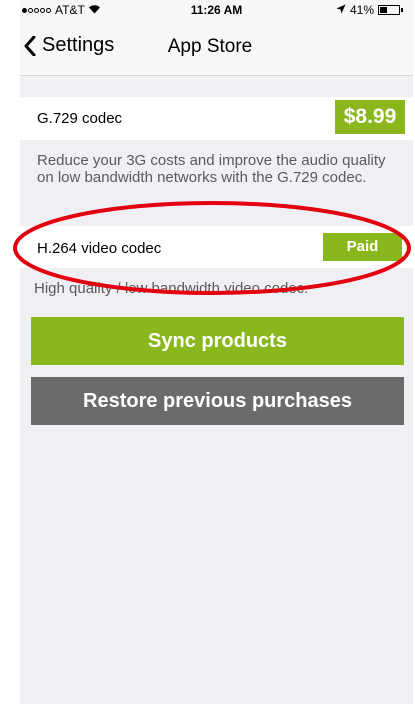 The width and height of the screenshot is (415, 704). What do you see at coordinates (362, 247) in the screenshot?
I see `paid-badge: Paid` at bounding box center [362, 247].